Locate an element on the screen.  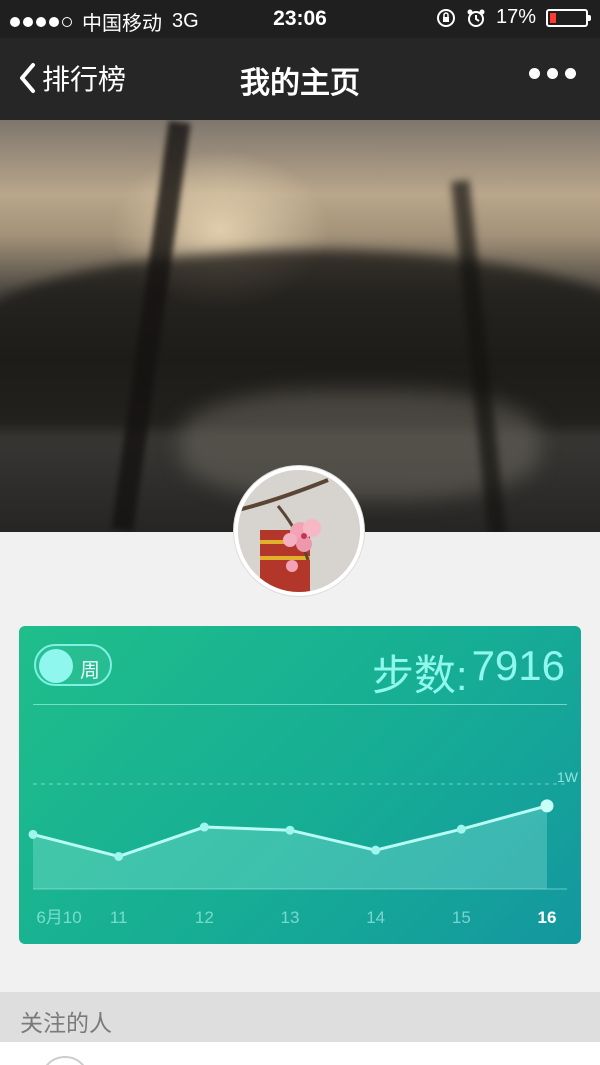
avatar is located at coordinates (299, 531).